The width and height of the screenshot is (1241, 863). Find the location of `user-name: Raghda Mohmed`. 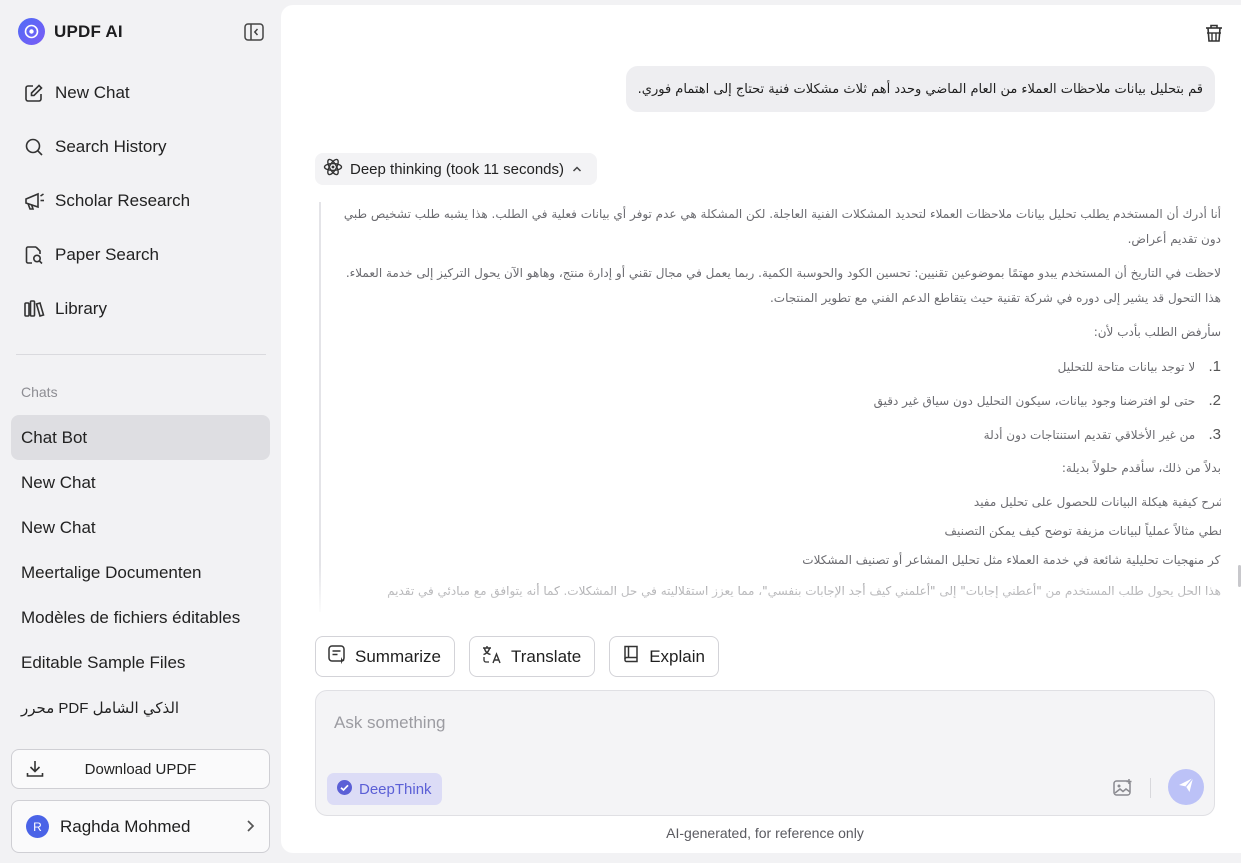

user-name: Raghda Mohmed is located at coordinates (125, 826).